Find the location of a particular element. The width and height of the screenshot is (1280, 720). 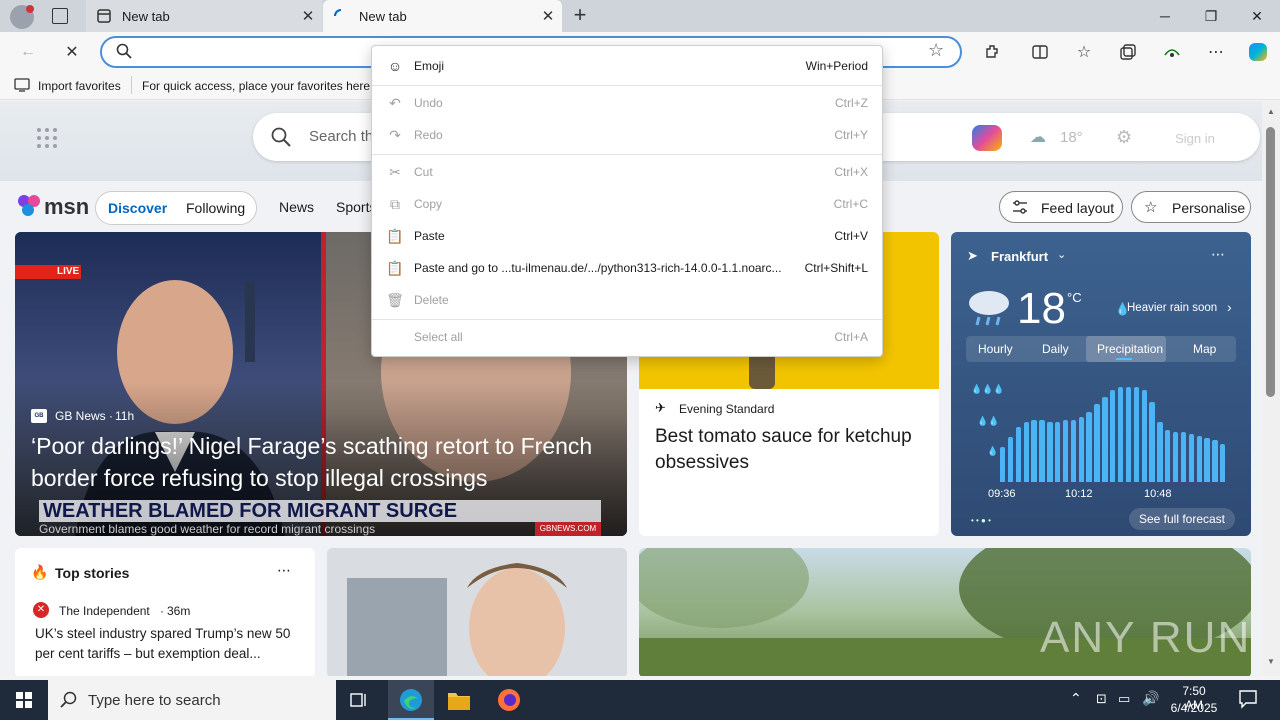

menu-item-redo: ↷ Redo Ctrl+Y is located at coordinates (627, 135).